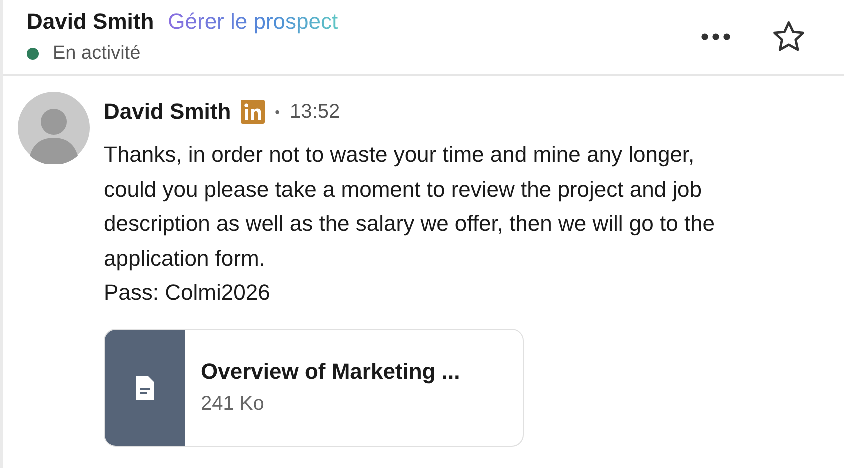 The height and width of the screenshot is (468, 844). What do you see at coordinates (97, 54) in the screenshot?
I see `status-label: En activité` at bounding box center [97, 54].